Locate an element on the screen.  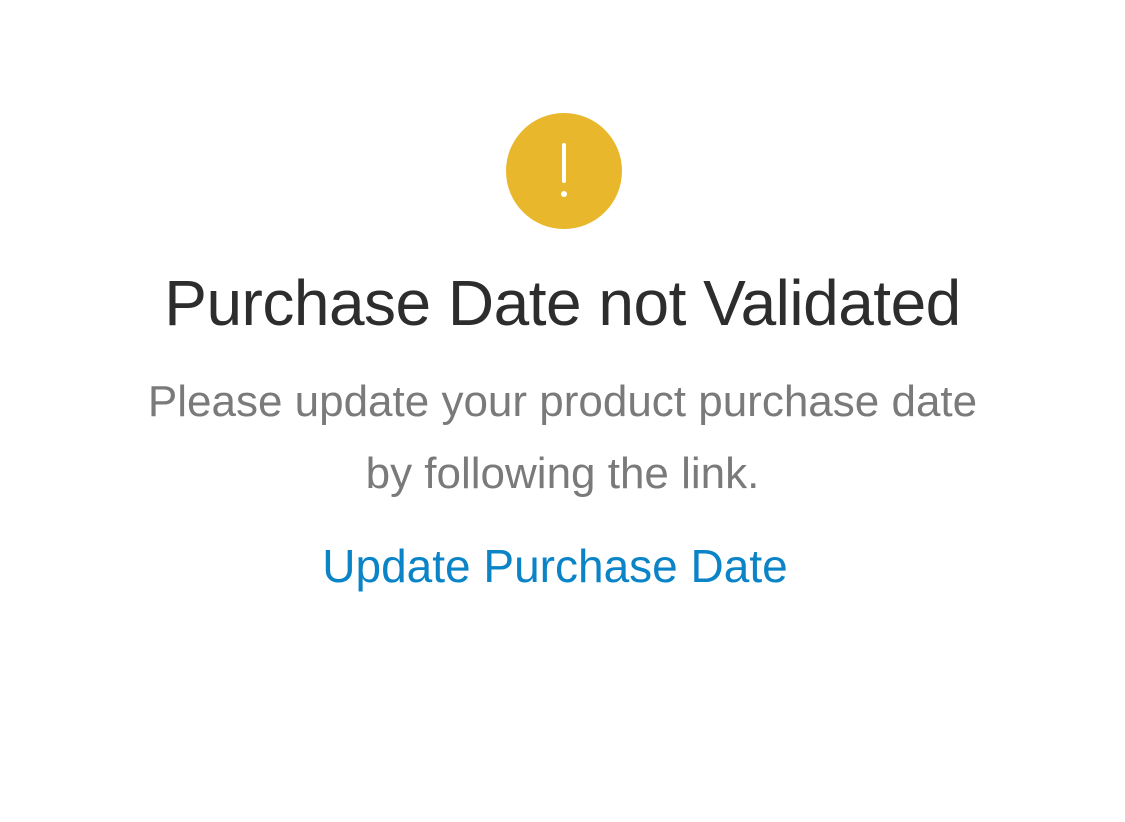
exclamation-icon is located at coordinates (564, 171).